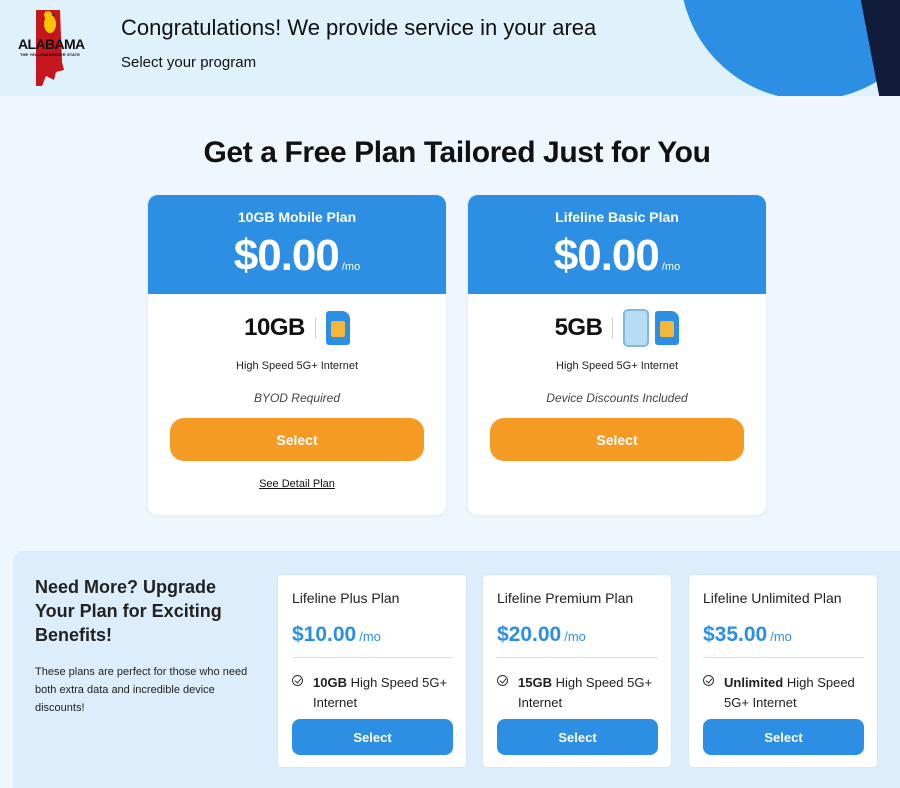  Describe the element at coordinates (457, 152) in the screenshot. I see `page-title: Get a Free Plan Tailored Just for You` at that location.